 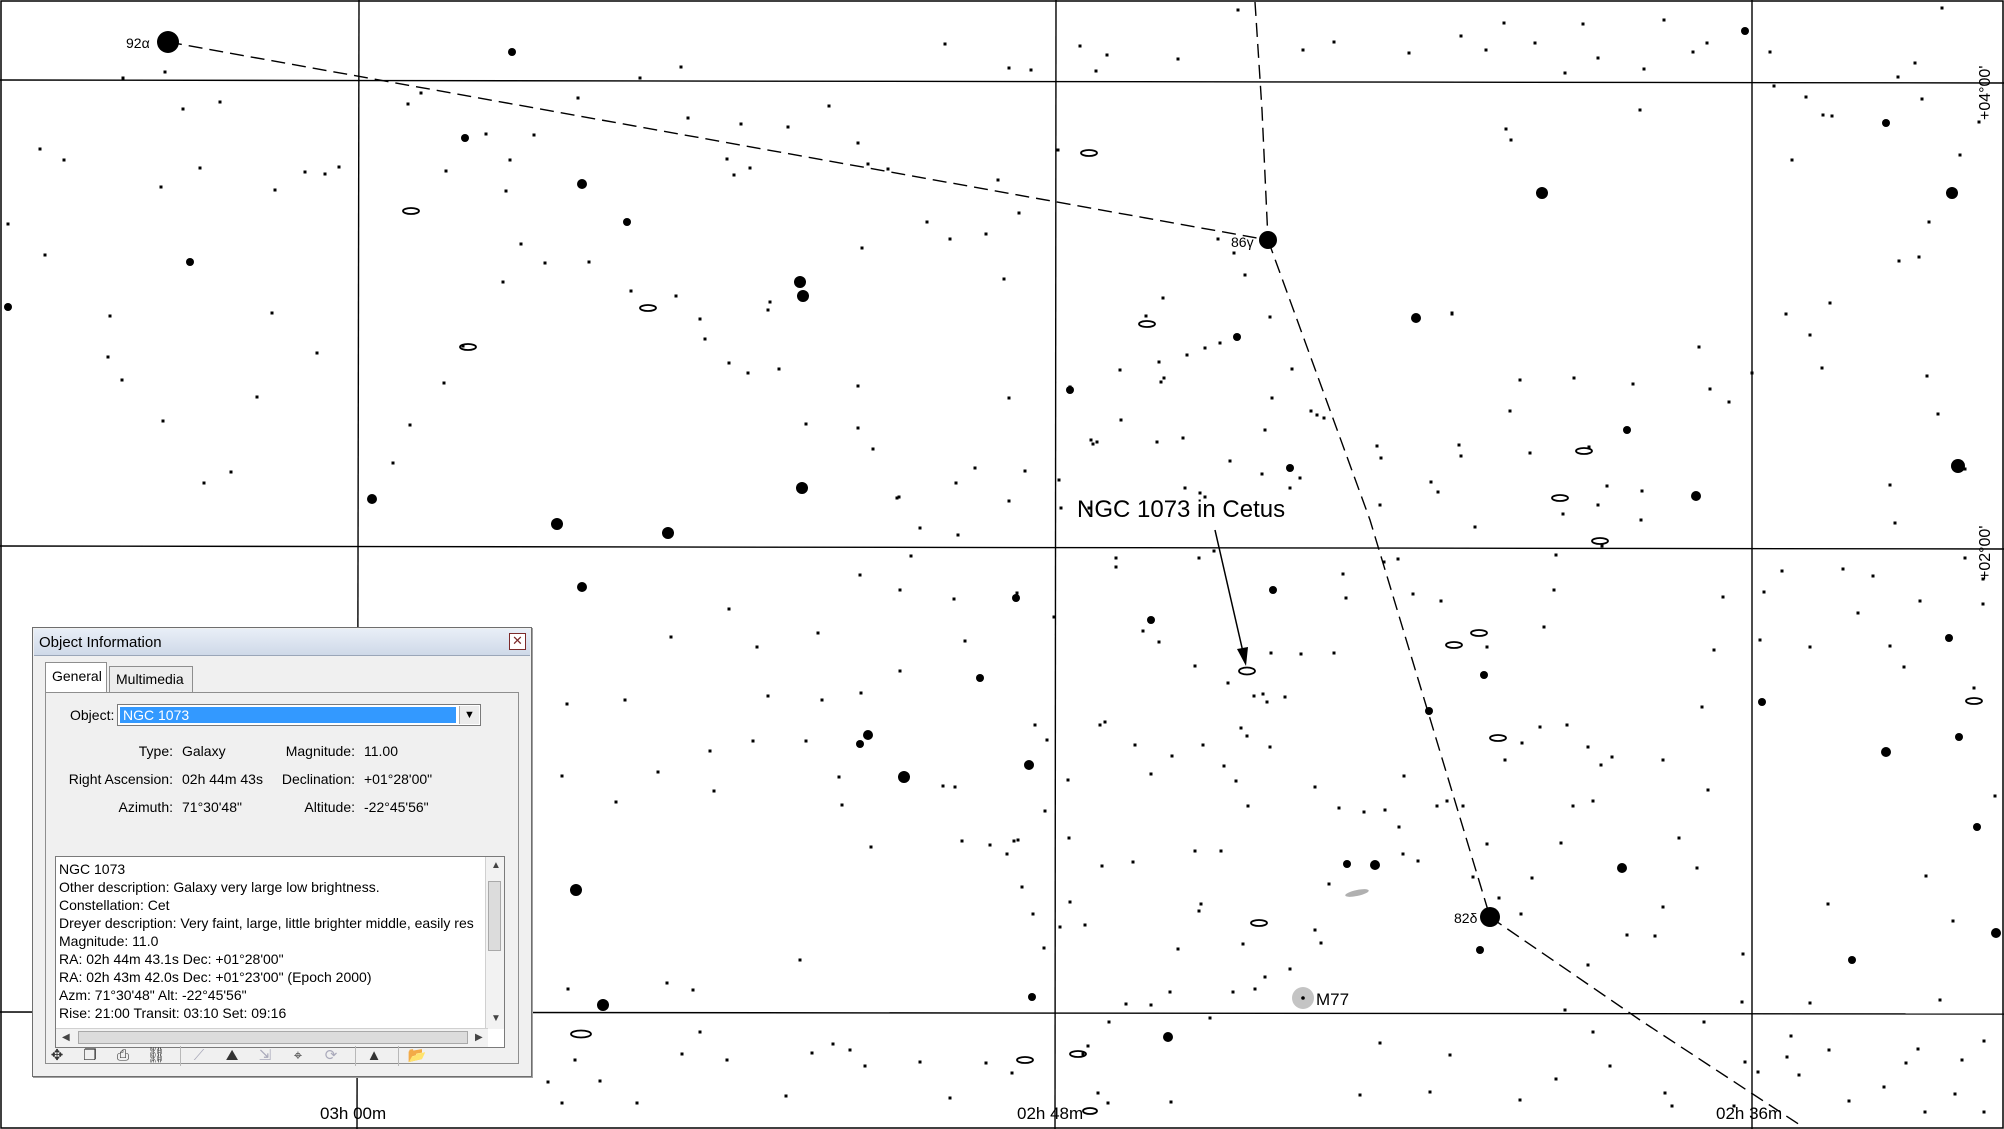 I want to click on horizon-icon: ⛰, so click(x=232, y=1056).